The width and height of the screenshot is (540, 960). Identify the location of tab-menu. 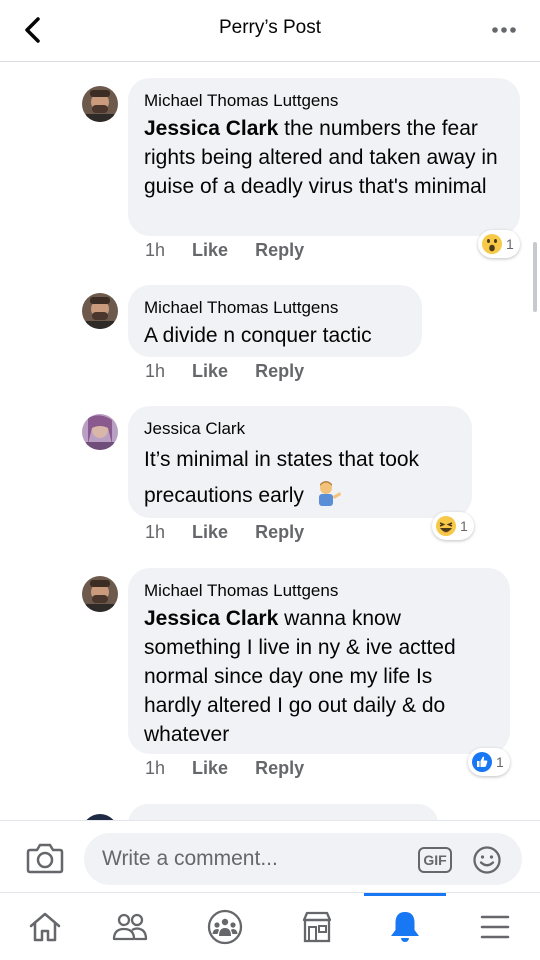
(495, 926).